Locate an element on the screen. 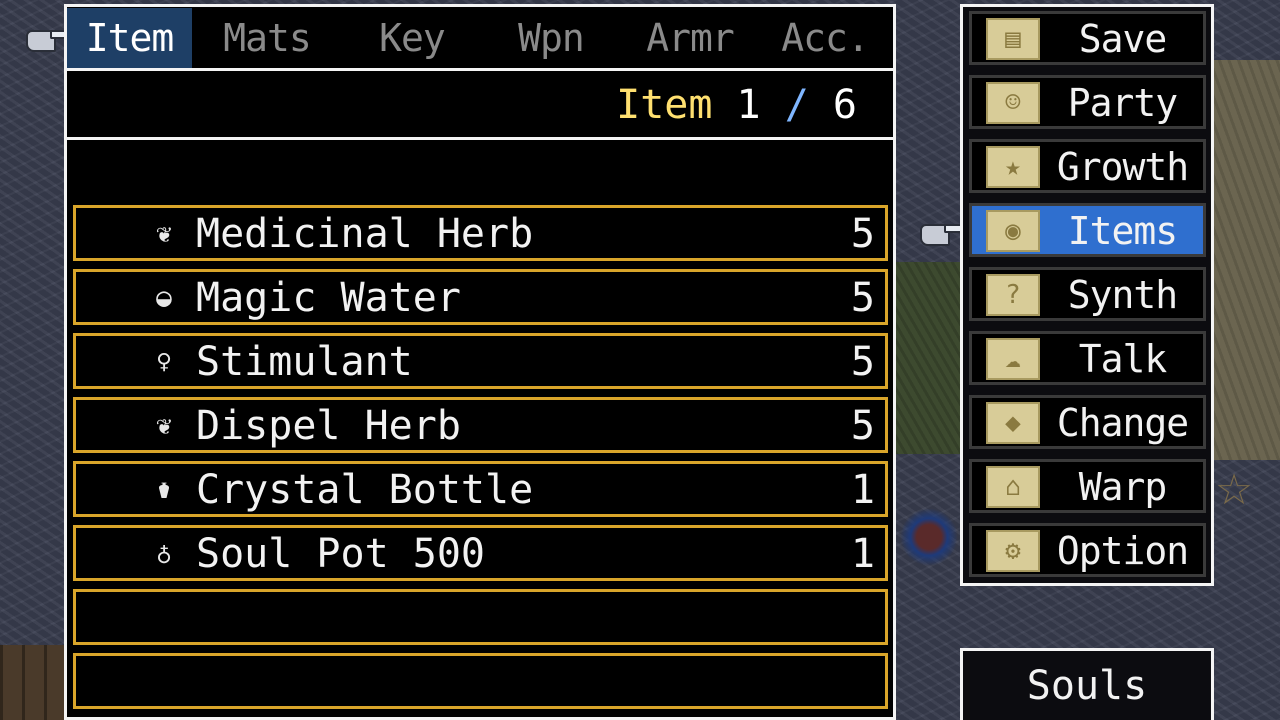  item-name: Soul Pot 500 is located at coordinates (340, 554).